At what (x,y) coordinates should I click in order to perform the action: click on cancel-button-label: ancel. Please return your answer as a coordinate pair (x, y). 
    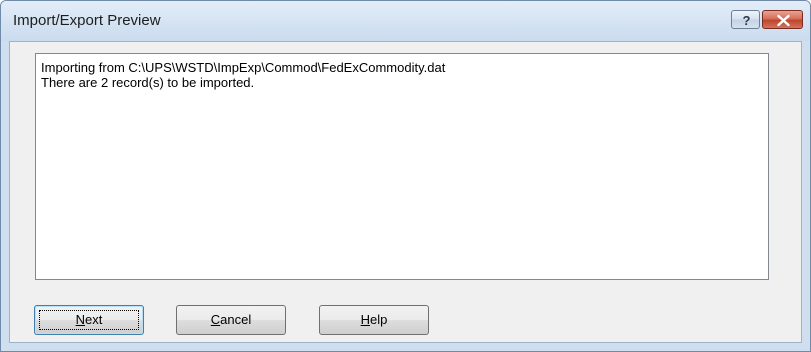
    Looking at the image, I should click on (236, 319).